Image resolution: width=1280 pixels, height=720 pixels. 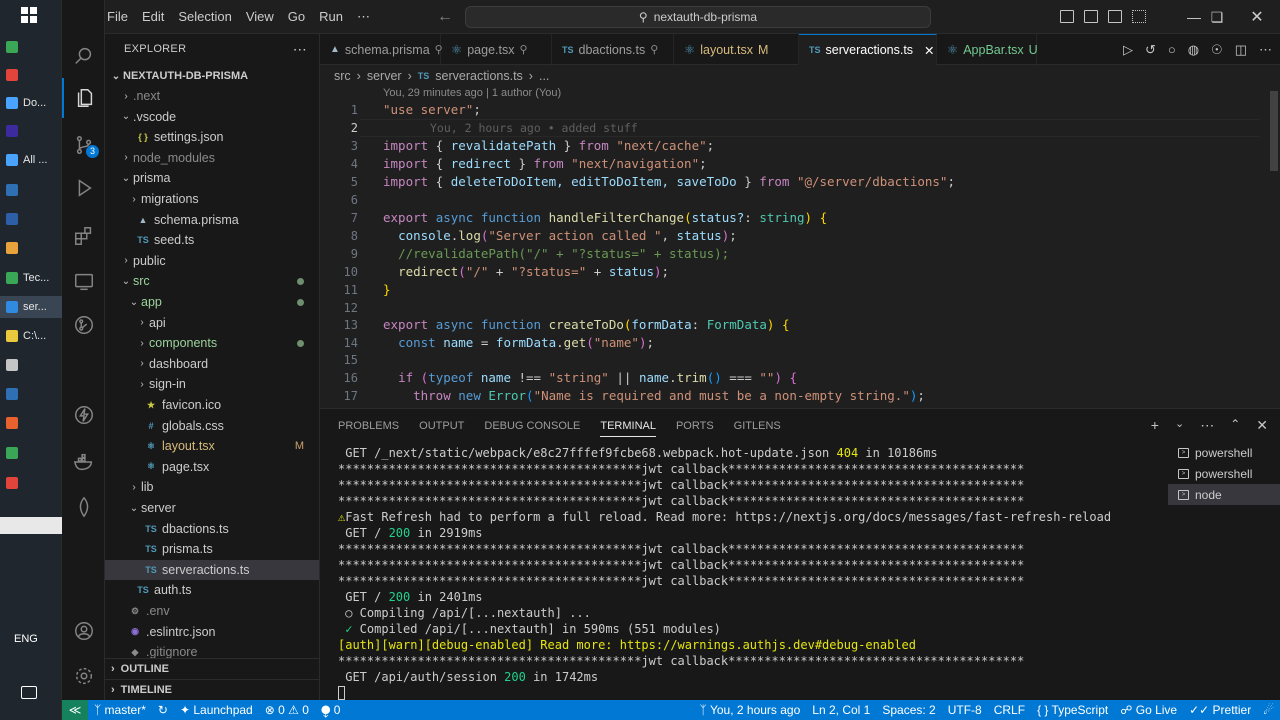 I want to click on run-debug-icon, so click(x=83, y=188).